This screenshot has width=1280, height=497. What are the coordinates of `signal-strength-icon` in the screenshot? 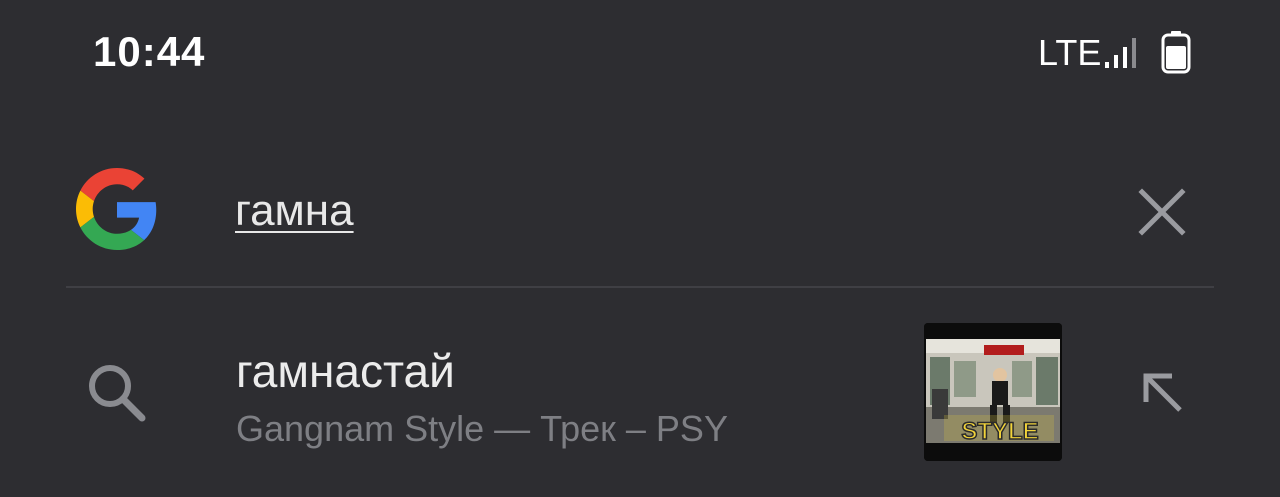 It's located at (1120, 53).